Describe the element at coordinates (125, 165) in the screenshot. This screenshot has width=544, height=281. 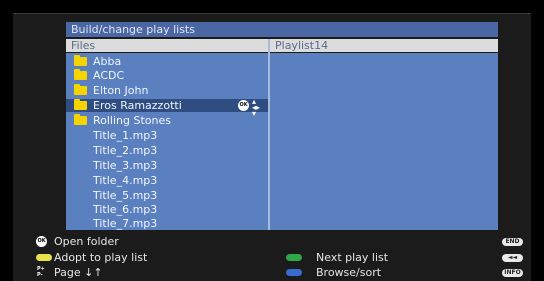
I see `list-item-label: Title_3.mp3` at that location.